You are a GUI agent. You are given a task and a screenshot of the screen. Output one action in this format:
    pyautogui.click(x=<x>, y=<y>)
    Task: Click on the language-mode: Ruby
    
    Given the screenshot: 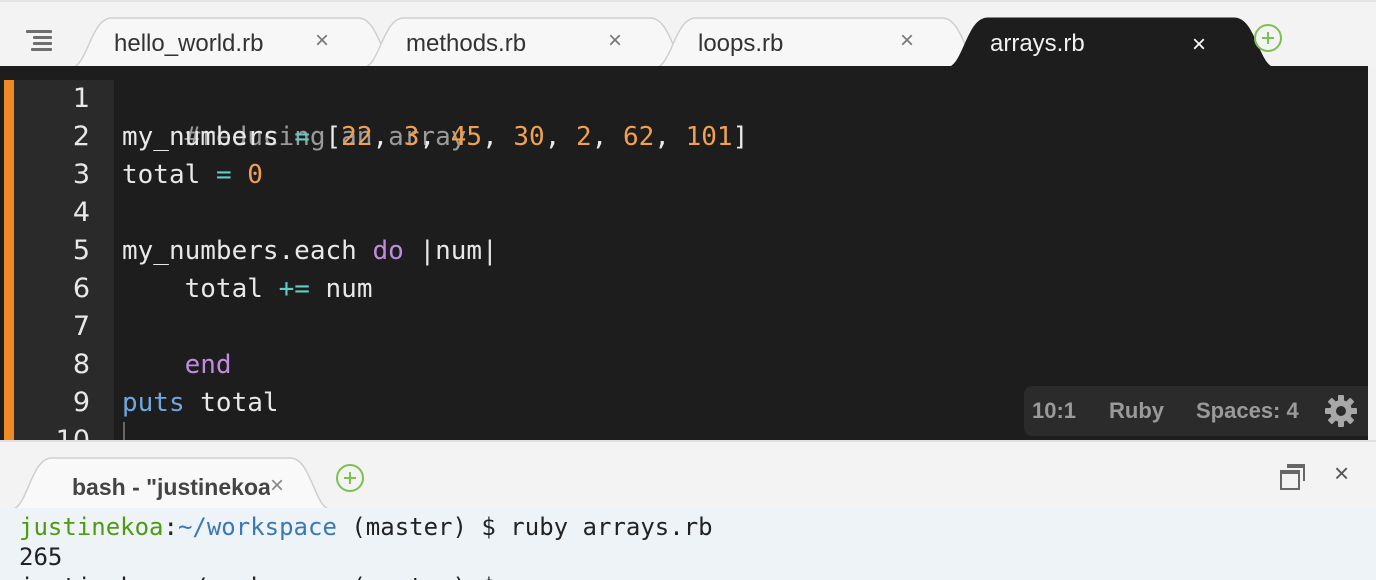 What is the action you would take?
    pyautogui.click(x=1136, y=411)
    